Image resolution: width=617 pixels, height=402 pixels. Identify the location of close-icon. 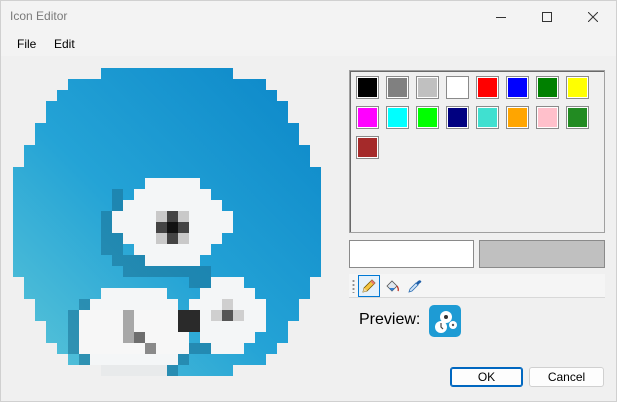
(593, 16).